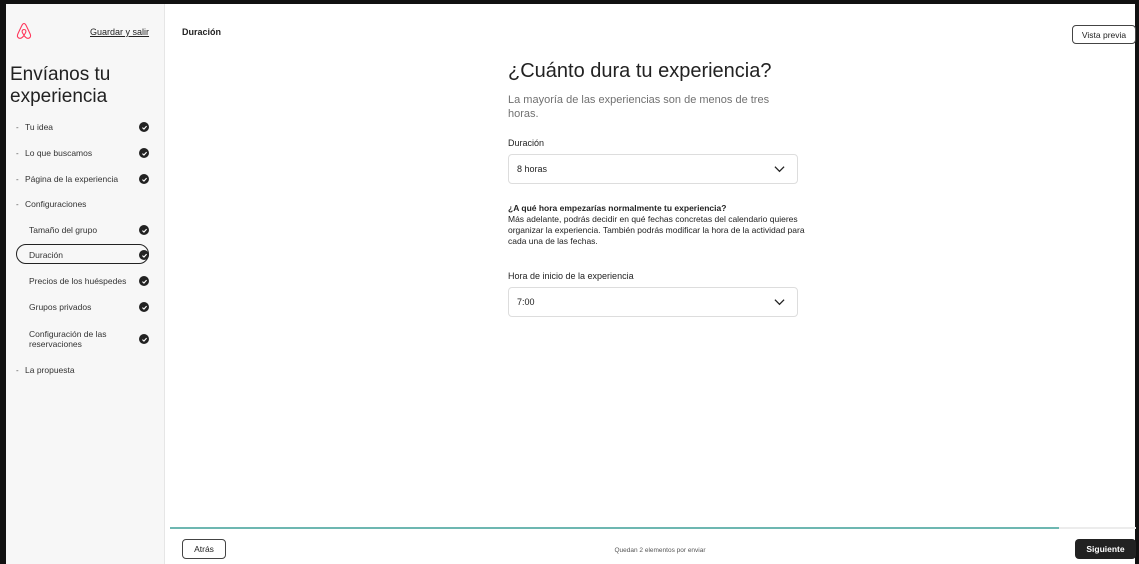  Describe the element at coordinates (1137, 282) in the screenshot. I see `window-border-right` at that location.